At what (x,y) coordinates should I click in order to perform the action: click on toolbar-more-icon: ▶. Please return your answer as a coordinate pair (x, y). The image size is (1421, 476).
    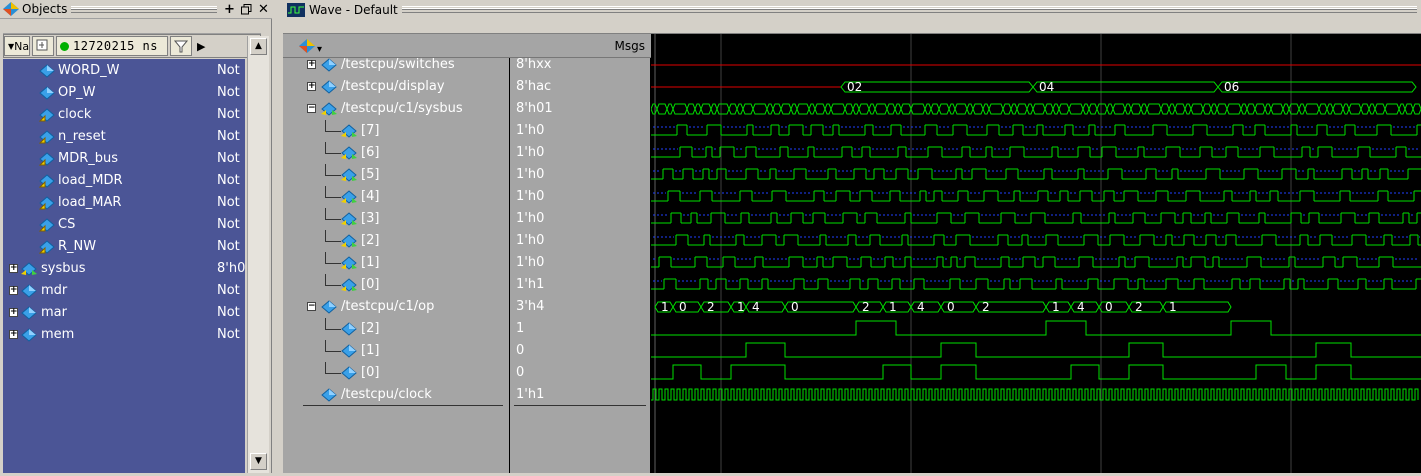
    Looking at the image, I should click on (201, 46).